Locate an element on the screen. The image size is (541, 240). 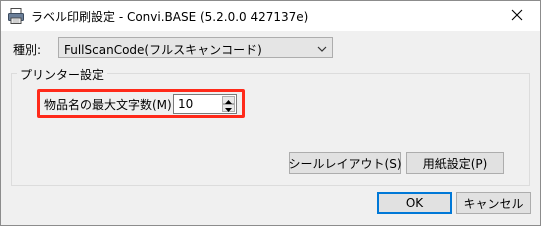
close-button is located at coordinates (517, 16).